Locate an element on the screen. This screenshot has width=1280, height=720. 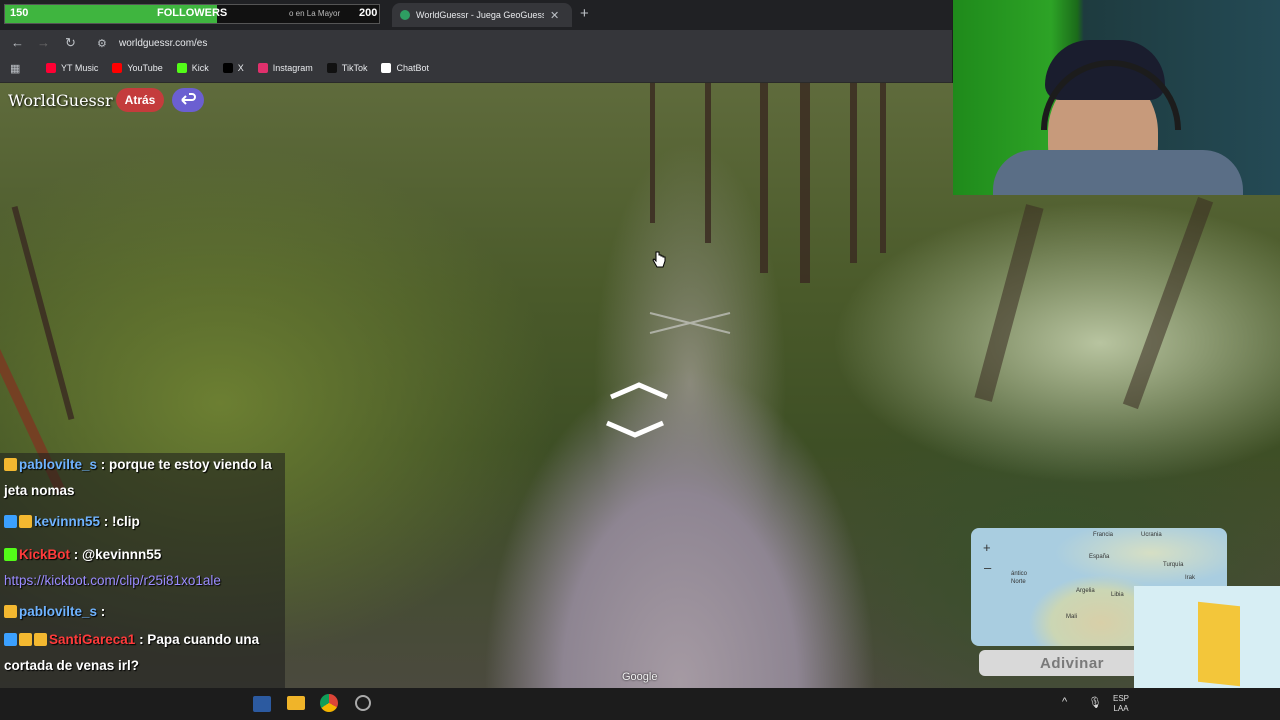
browser-toolbar: ← → ↻ ⚙ worldguessr.com/es is located at coordinates (476, 43).